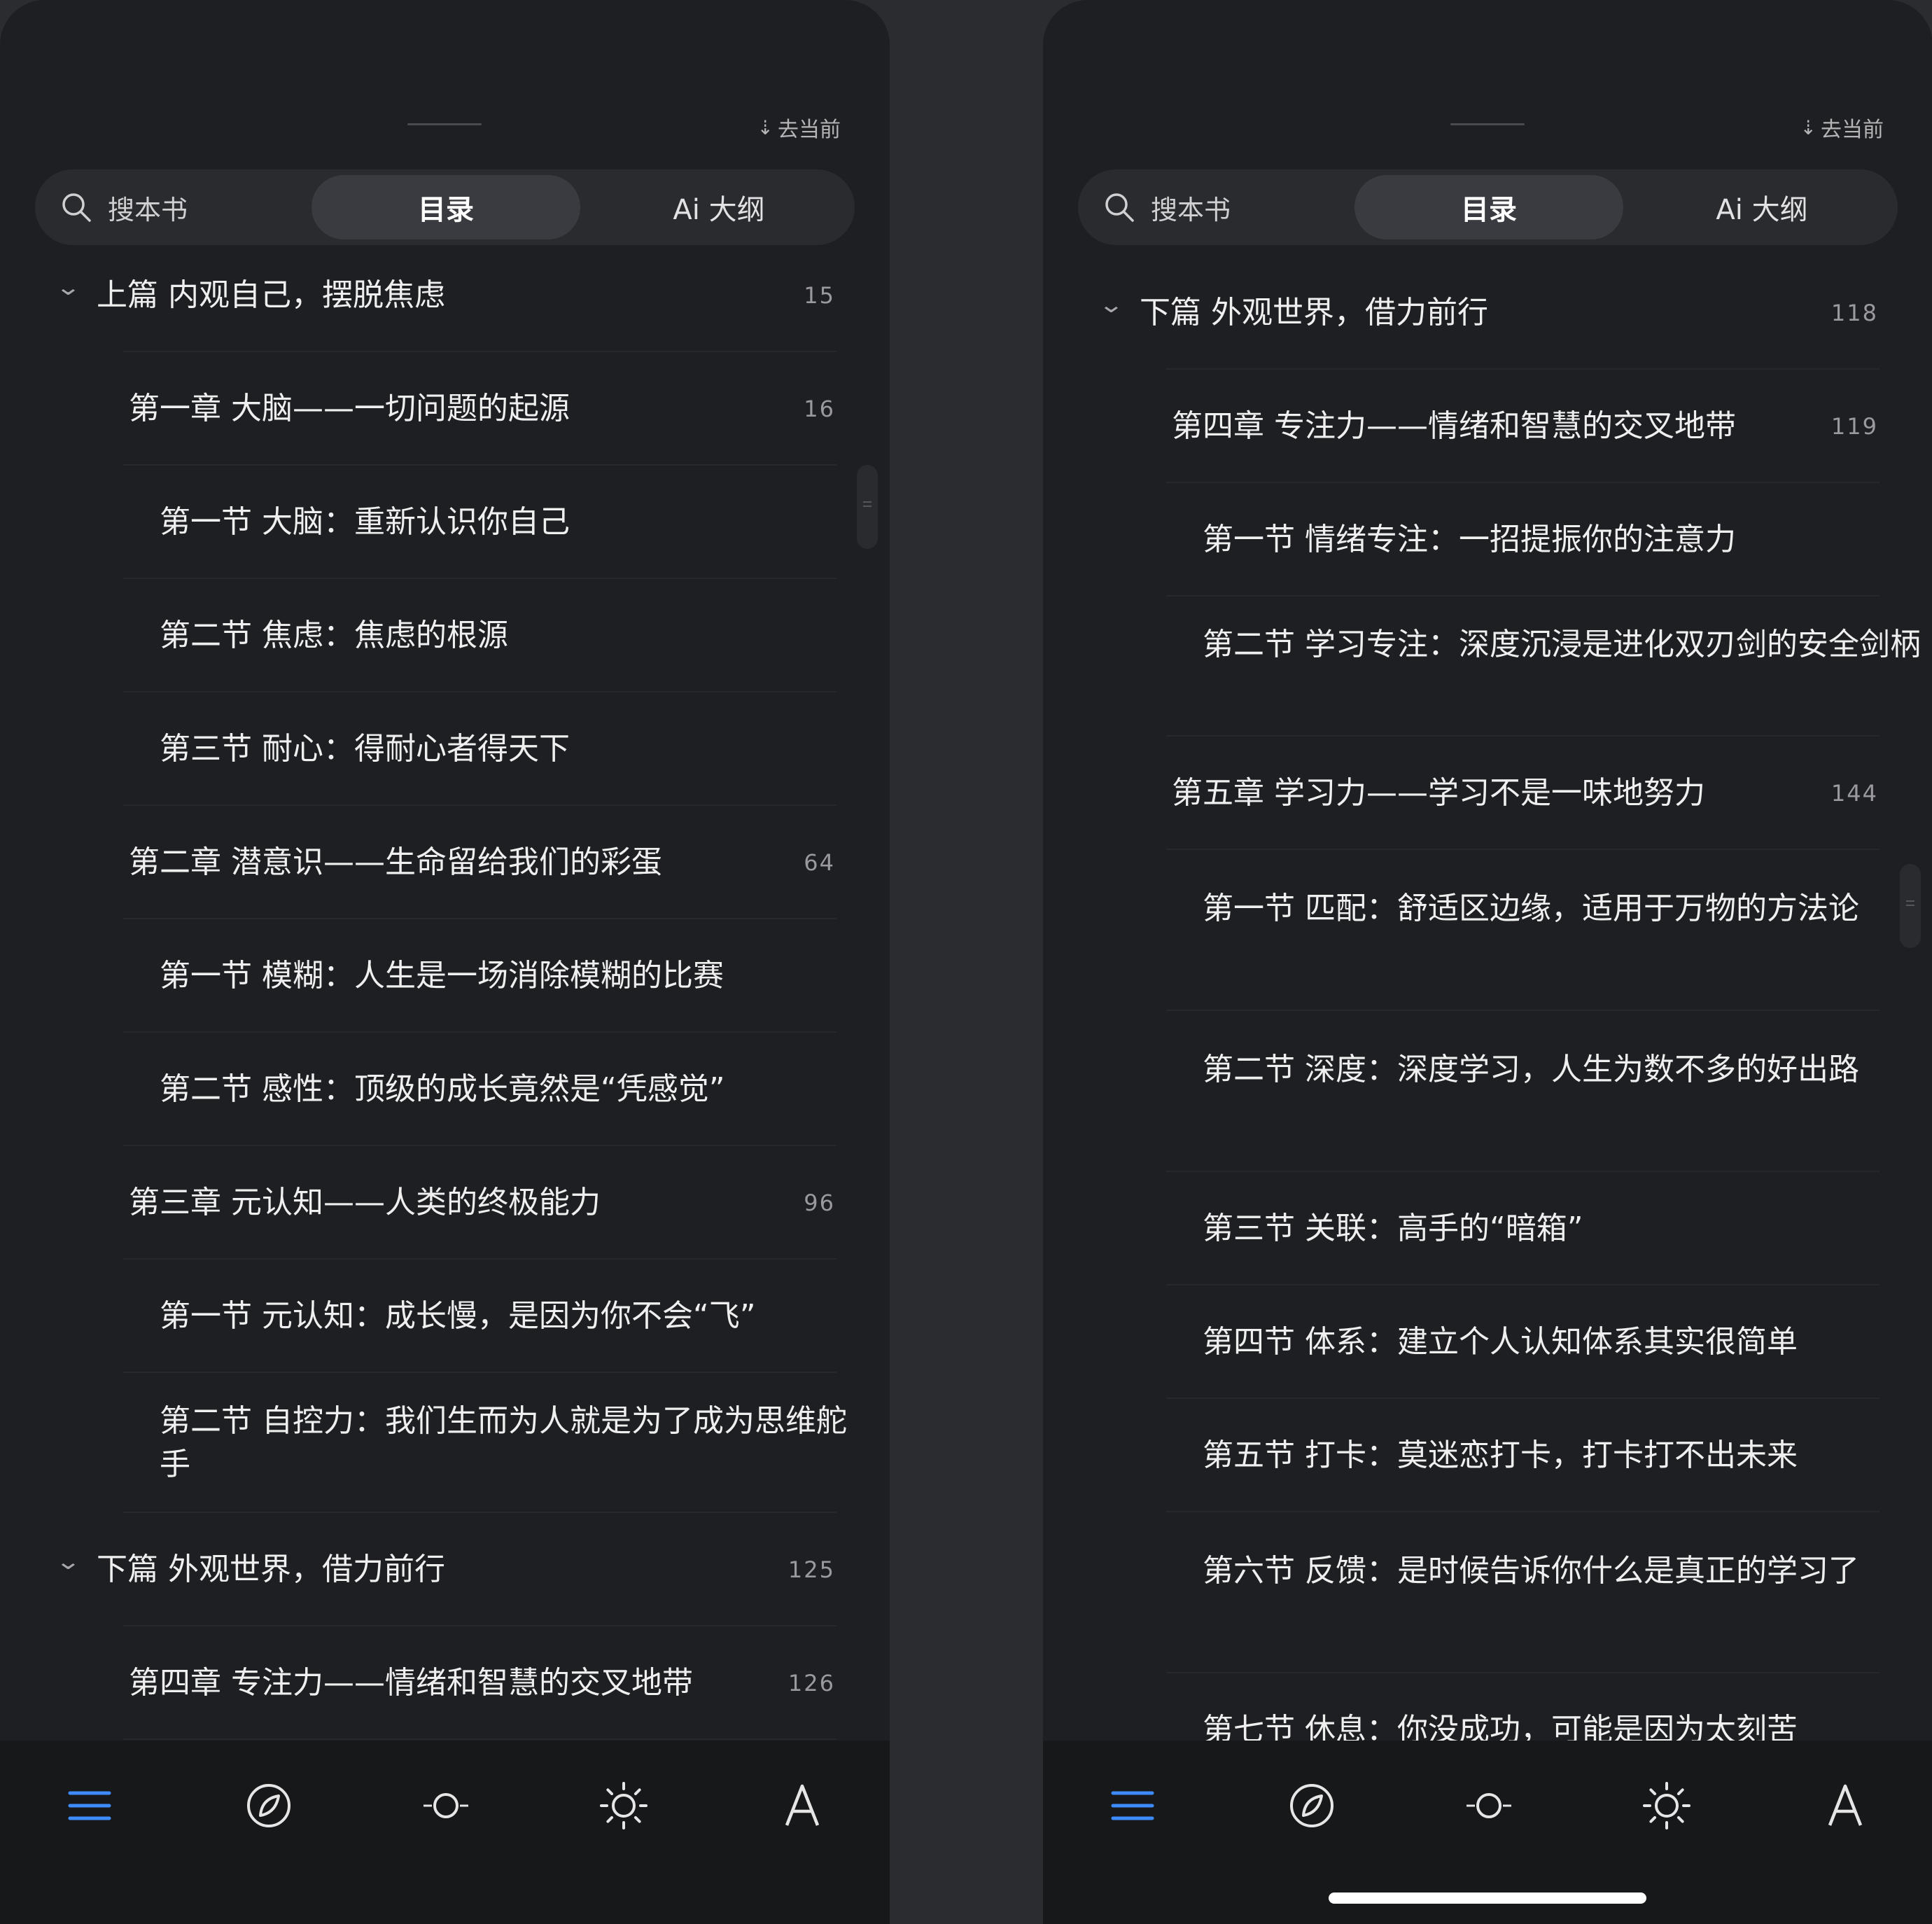  What do you see at coordinates (819, 1203) in the screenshot?
I see `toc-page-number: 96` at bounding box center [819, 1203].